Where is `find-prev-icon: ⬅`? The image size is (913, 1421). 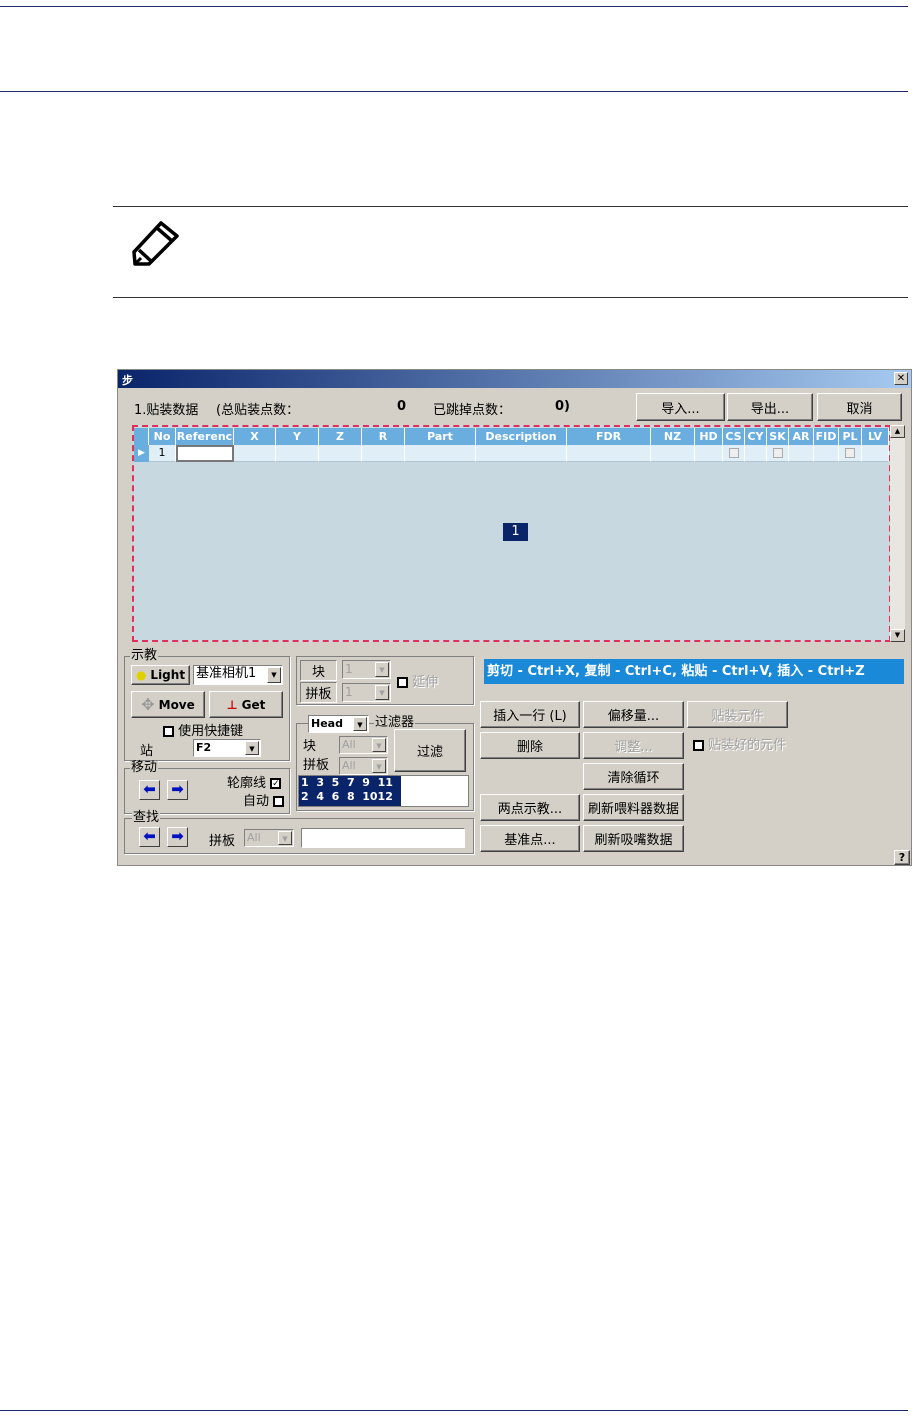
find-prev-icon: ⬅ is located at coordinates (149, 837).